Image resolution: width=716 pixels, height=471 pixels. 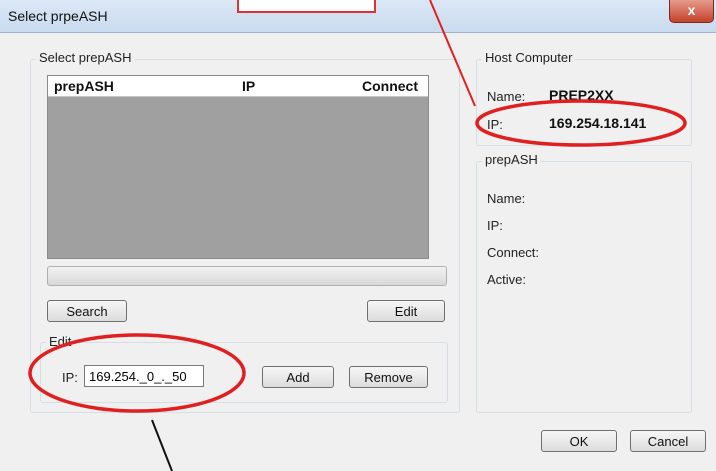 What do you see at coordinates (84, 86) in the screenshot?
I see `column-prepash: prepASH` at bounding box center [84, 86].